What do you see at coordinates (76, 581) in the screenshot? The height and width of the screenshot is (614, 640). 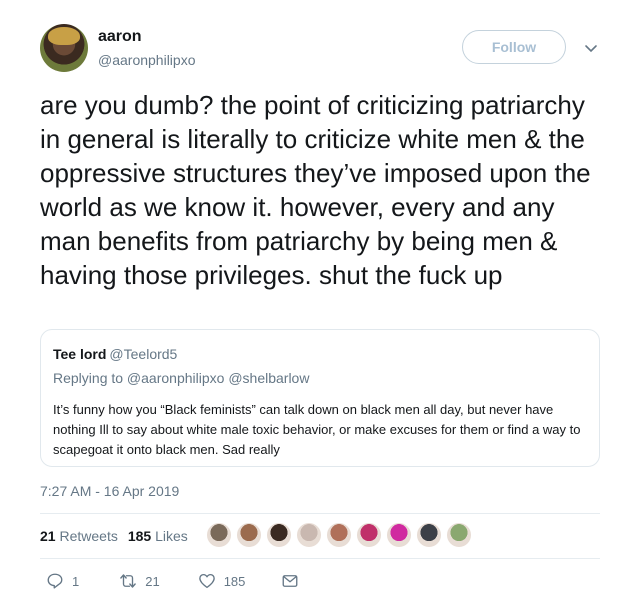 I see `reply-count: 1` at bounding box center [76, 581].